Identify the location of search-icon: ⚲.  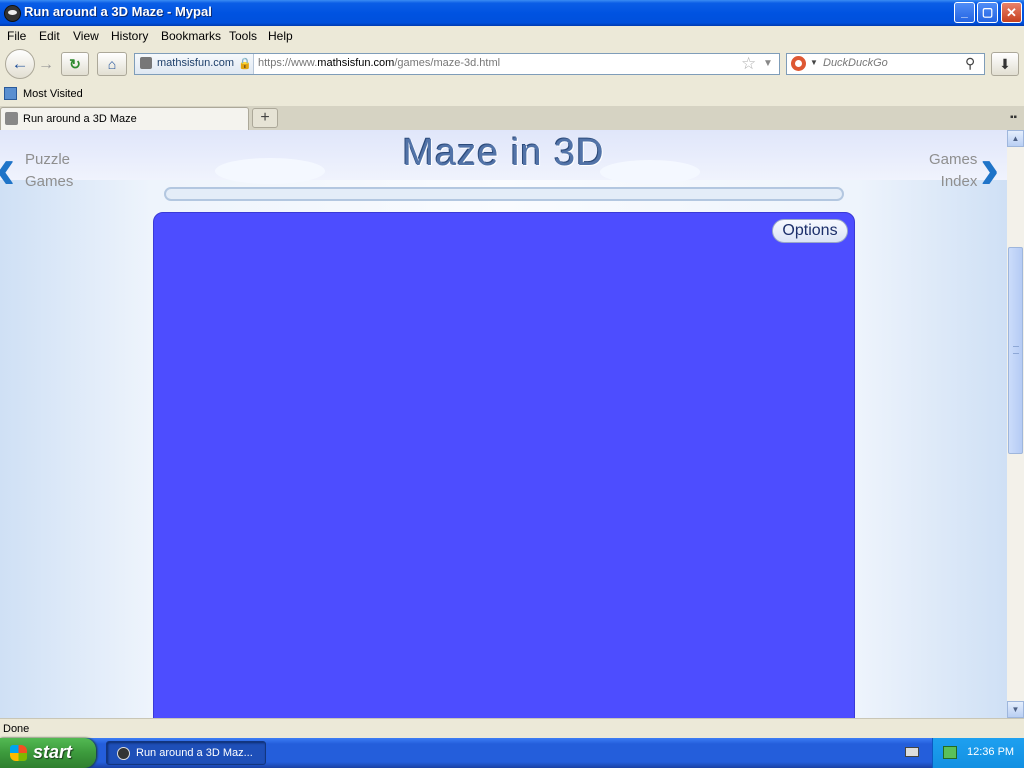
(970, 63).